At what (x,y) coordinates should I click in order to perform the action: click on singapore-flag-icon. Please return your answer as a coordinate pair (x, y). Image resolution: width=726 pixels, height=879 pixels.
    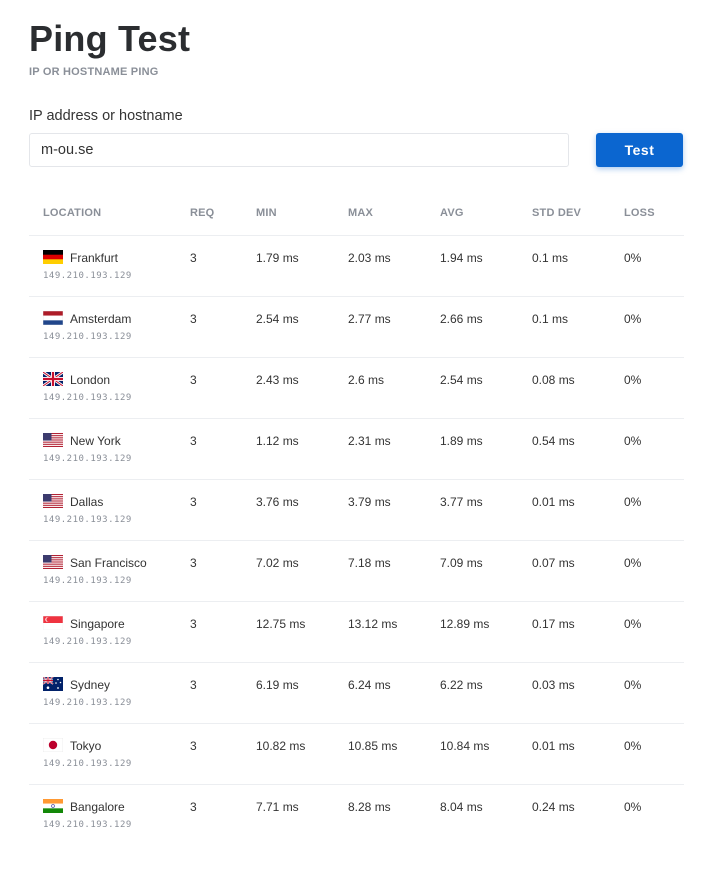
    Looking at the image, I should click on (53, 623).